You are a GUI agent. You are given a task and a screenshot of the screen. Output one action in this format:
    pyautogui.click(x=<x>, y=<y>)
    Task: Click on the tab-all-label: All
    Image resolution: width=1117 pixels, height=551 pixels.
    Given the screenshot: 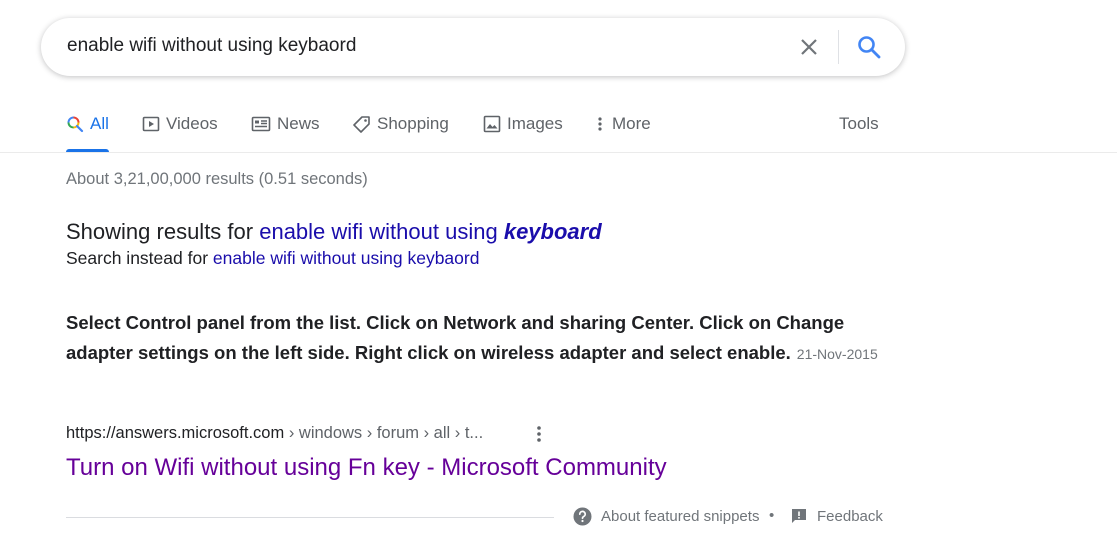 What is the action you would take?
    pyautogui.click(x=99, y=123)
    